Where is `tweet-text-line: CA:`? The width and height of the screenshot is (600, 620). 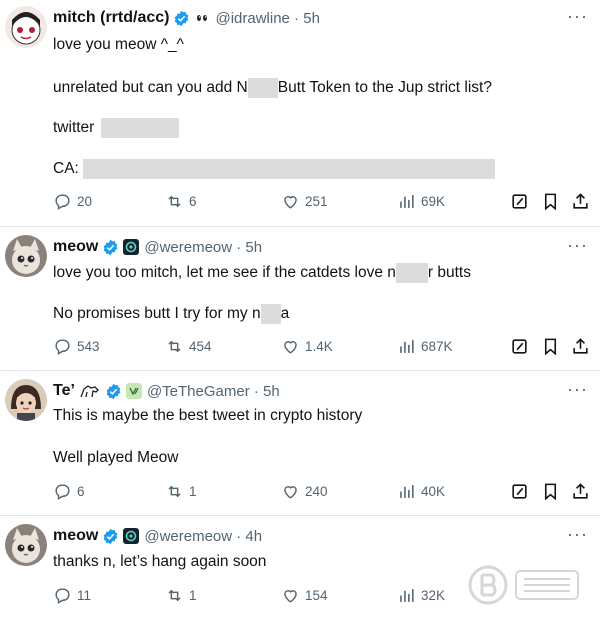
tweet-text-line: CA: is located at coordinates (274, 169).